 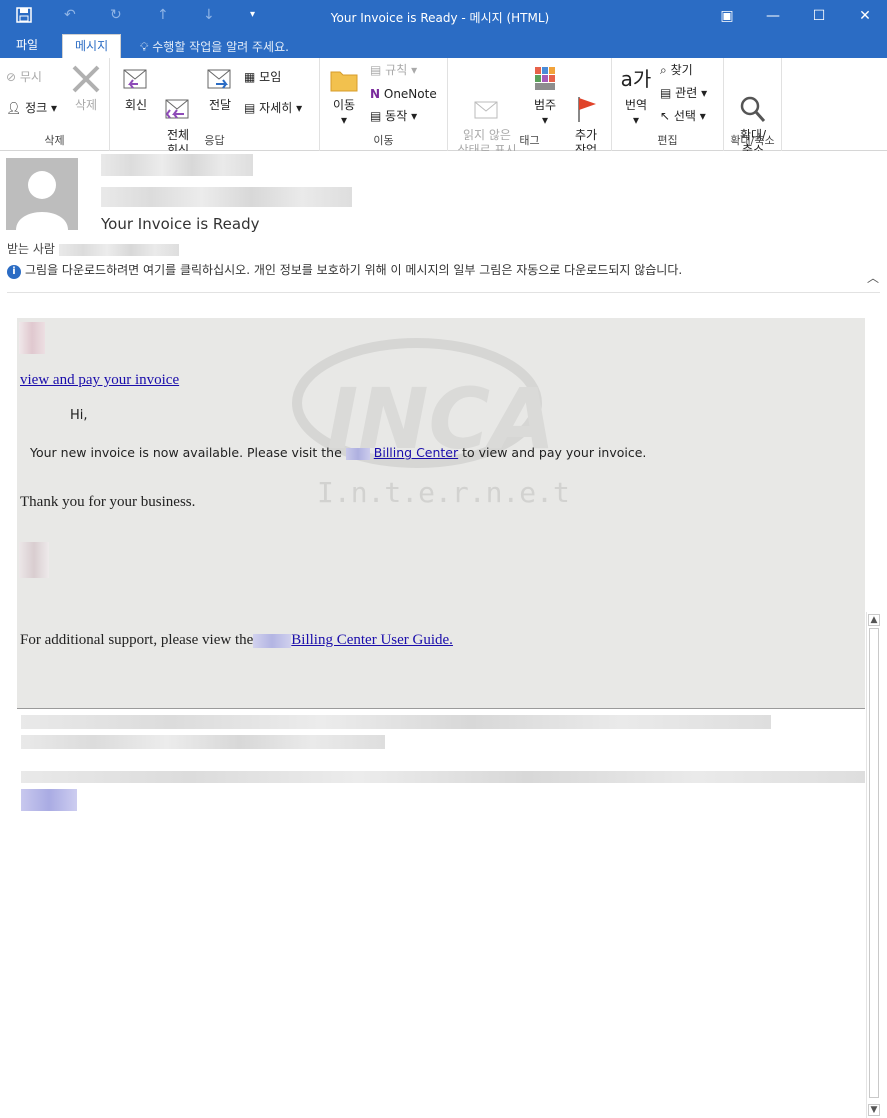 I want to click on watermark-sub: I.n.t.e.r.n.e.t, so click(x=443, y=492).